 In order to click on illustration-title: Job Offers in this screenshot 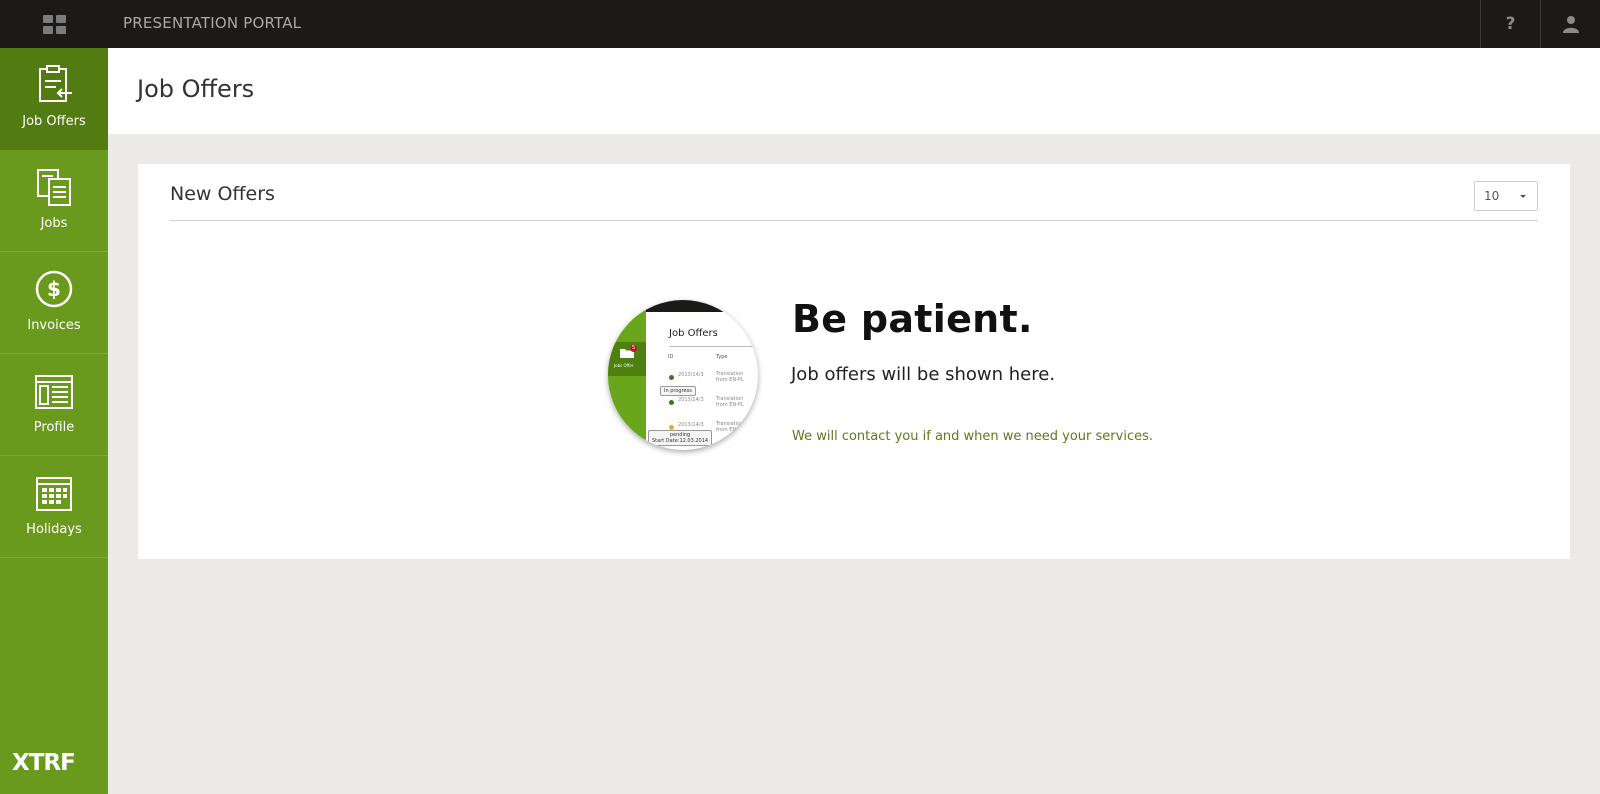, I will do `click(693, 333)`.